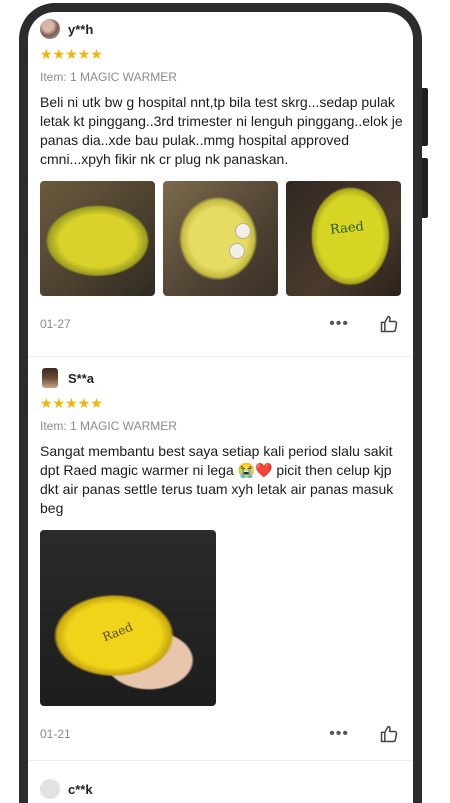 The width and height of the screenshot is (450, 803). Describe the element at coordinates (221, 378) in the screenshot. I see `review-user: S**a` at that location.